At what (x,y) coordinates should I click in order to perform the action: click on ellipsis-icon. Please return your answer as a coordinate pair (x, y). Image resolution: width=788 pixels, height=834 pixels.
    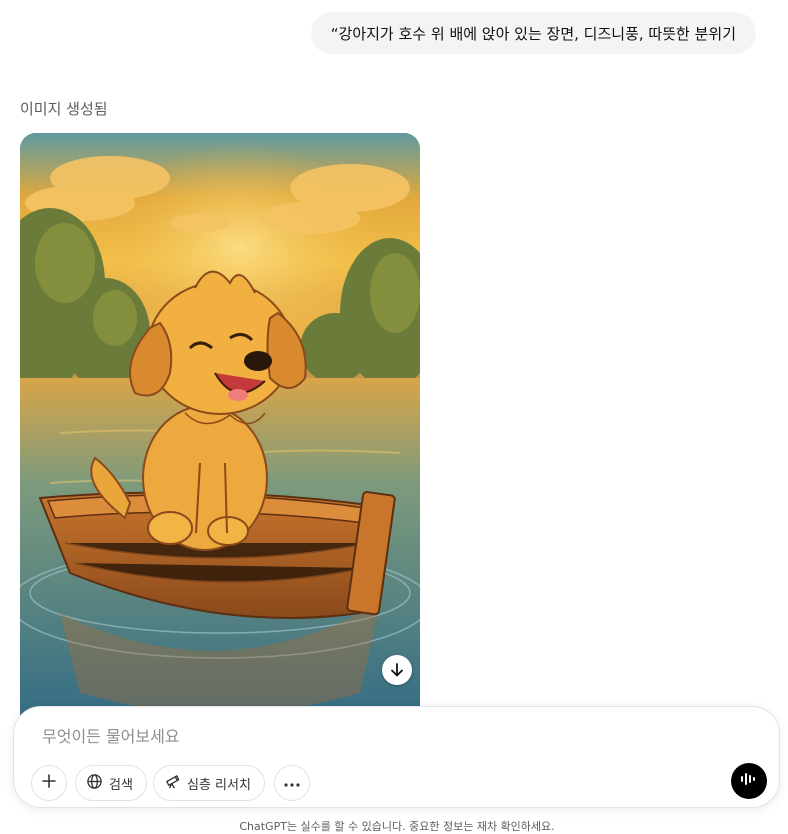
    Looking at the image, I should click on (292, 783).